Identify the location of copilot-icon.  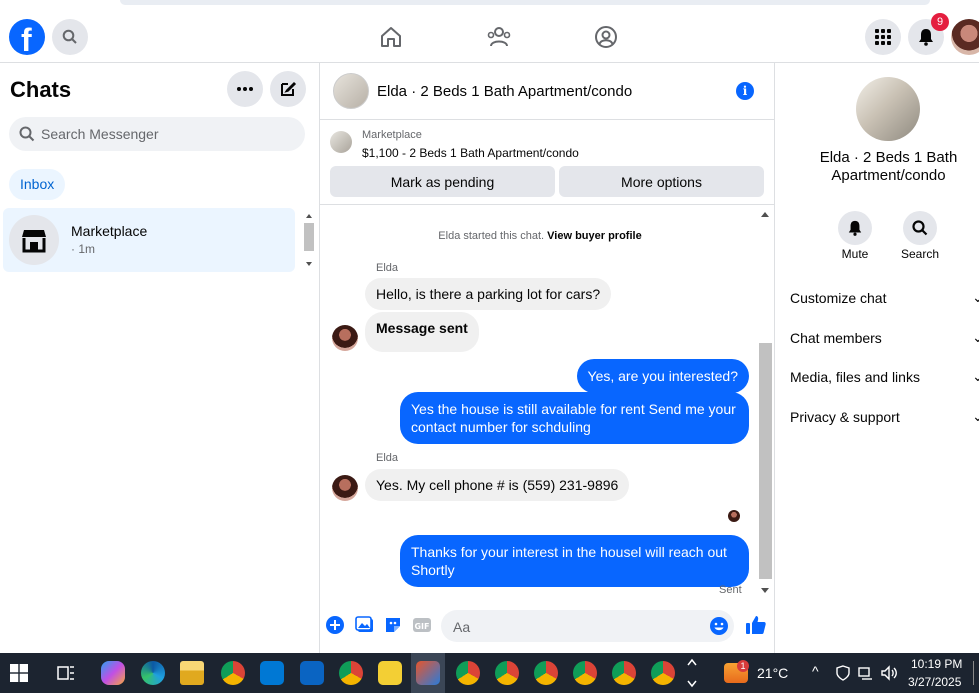
(113, 673).